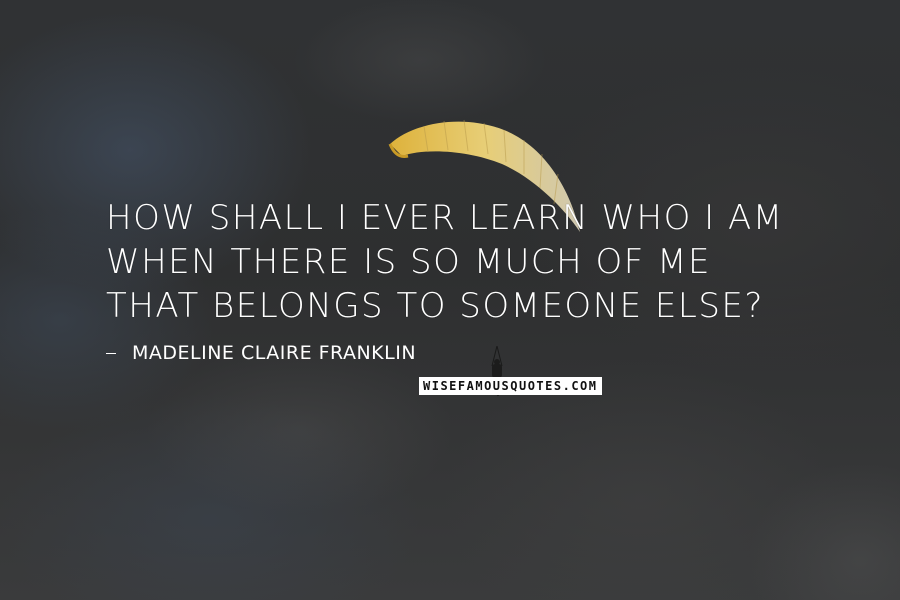 The width and height of the screenshot is (900, 600). What do you see at coordinates (510, 386) in the screenshot?
I see `watermark: WISEFAMOUSQUOTES.COM` at bounding box center [510, 386].